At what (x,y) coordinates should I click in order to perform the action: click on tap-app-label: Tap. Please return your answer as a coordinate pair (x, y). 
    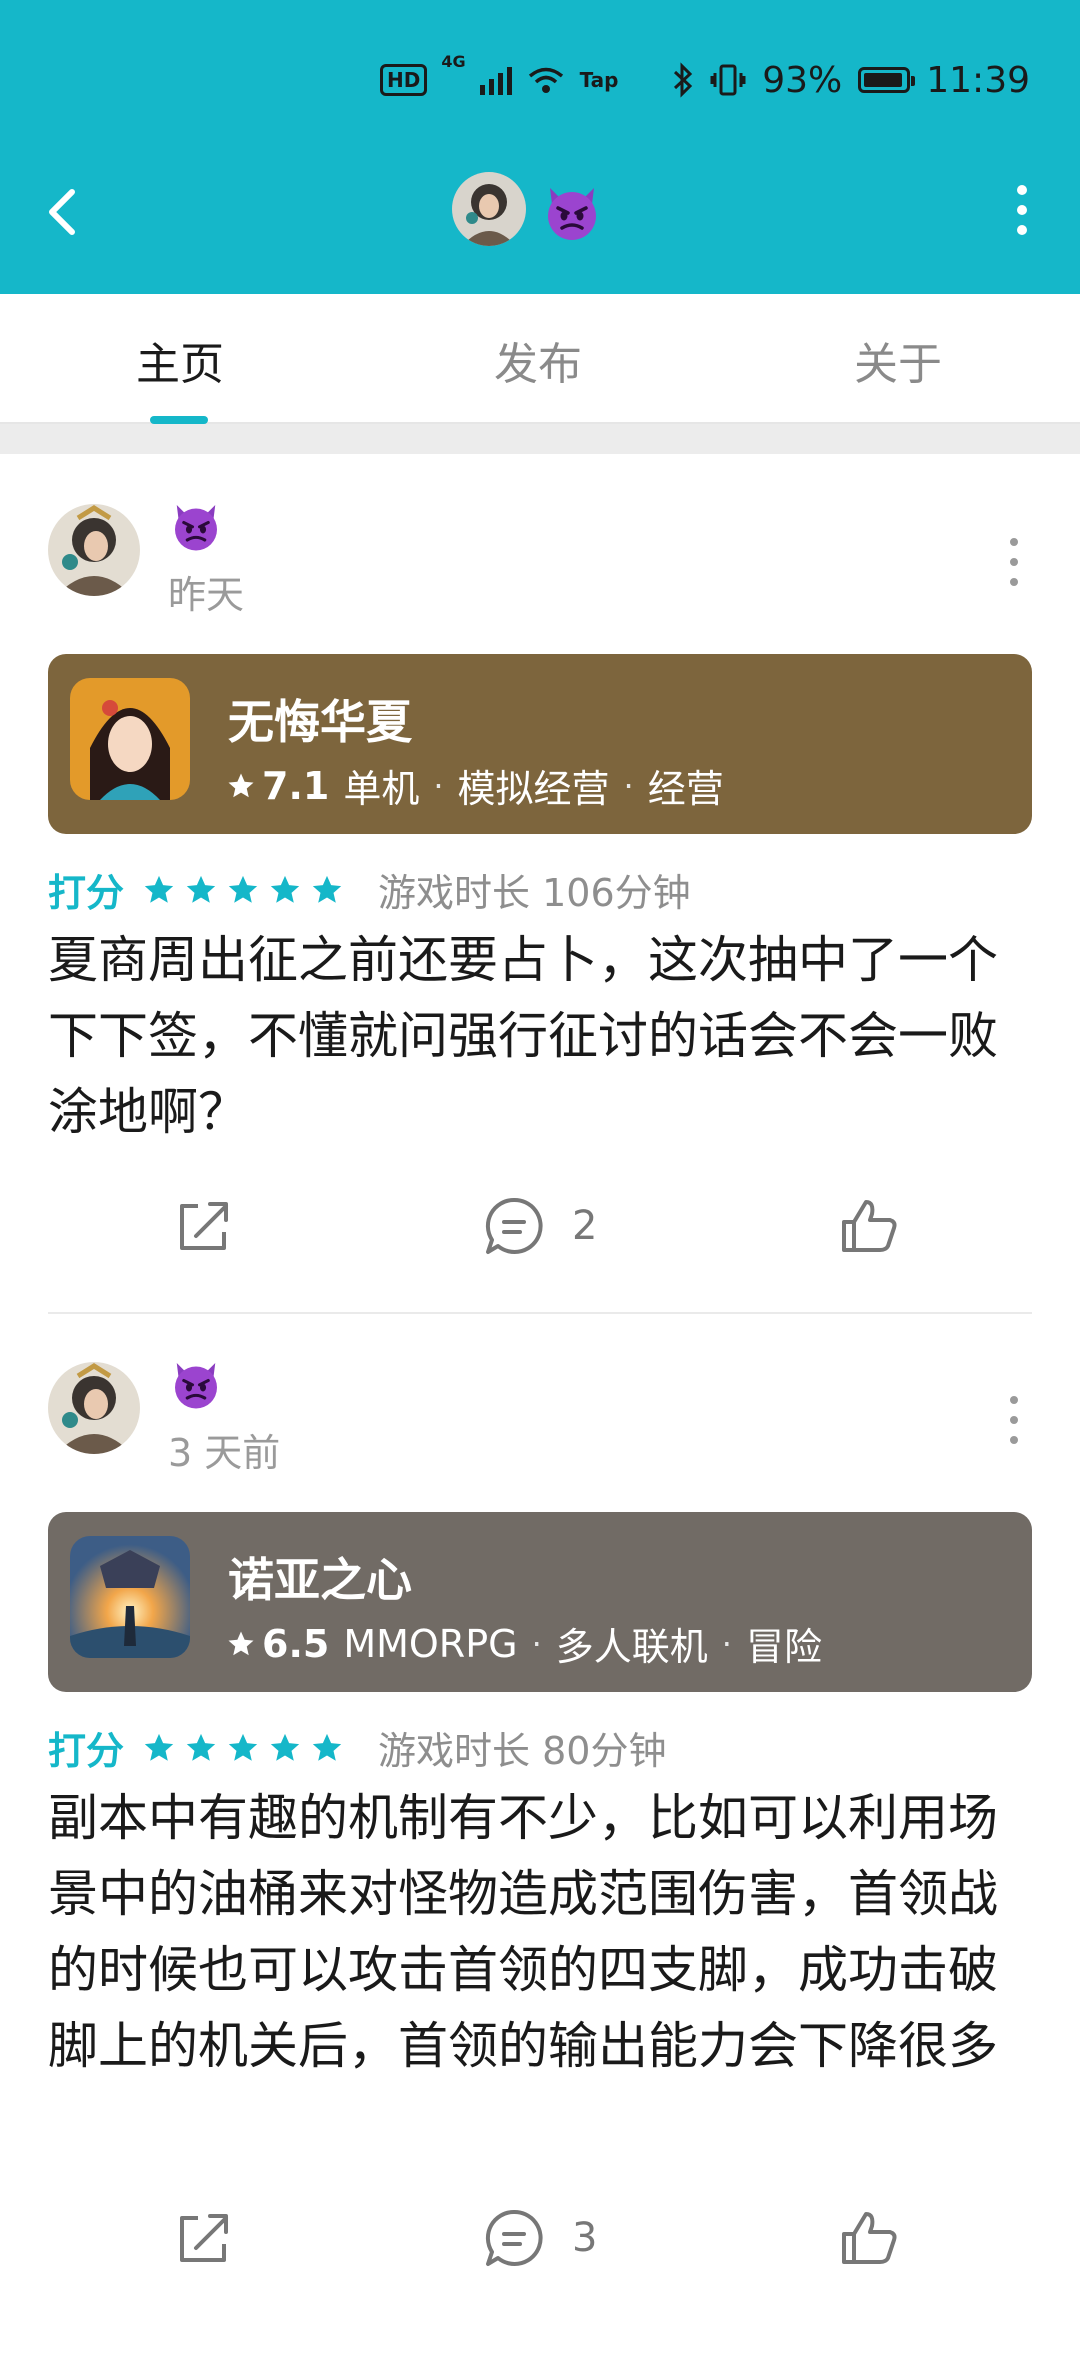
    Looking at the image, I should click on (599, 80).